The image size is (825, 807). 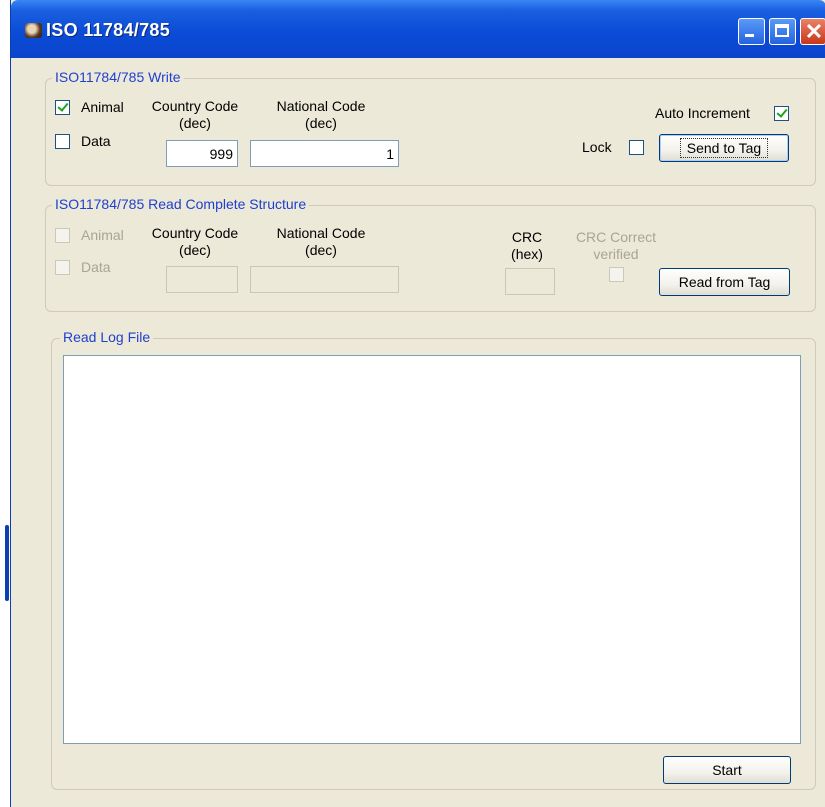 I want to click on write-national-code-label: National Code (dec), so click(x=321, y=114).